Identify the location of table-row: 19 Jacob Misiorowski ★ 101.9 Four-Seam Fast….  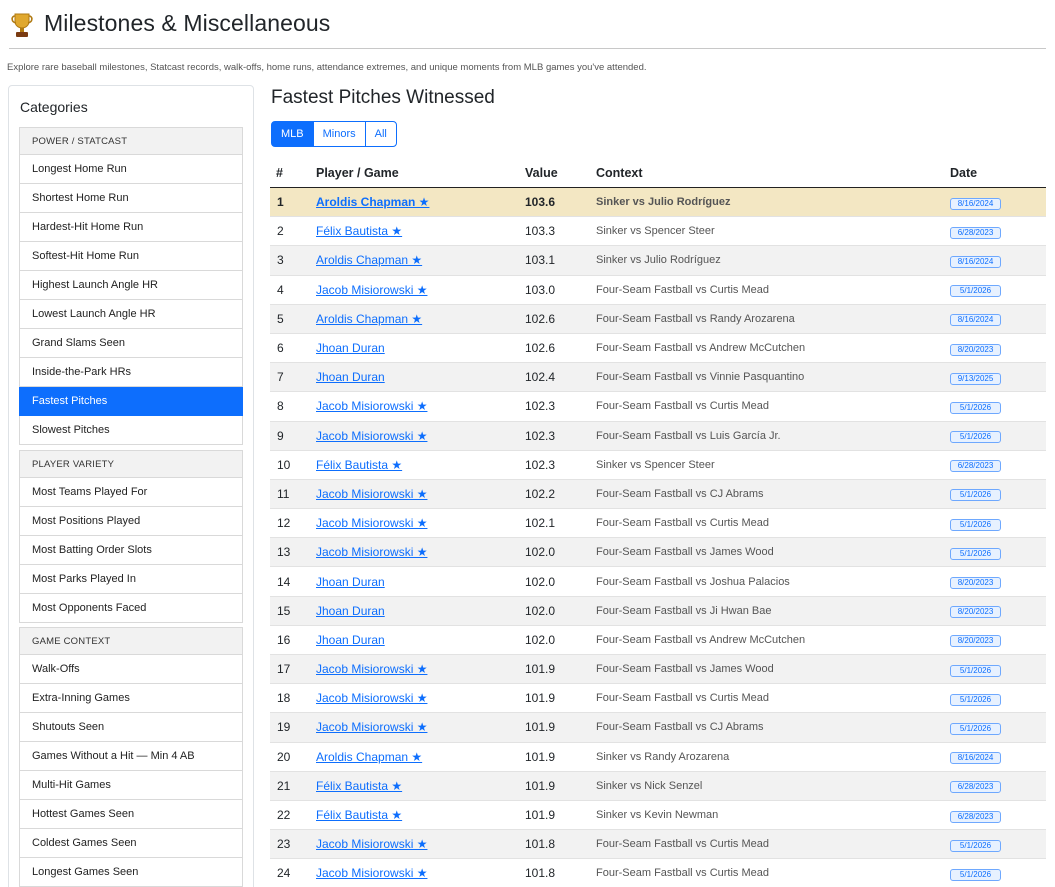
(658, 728).